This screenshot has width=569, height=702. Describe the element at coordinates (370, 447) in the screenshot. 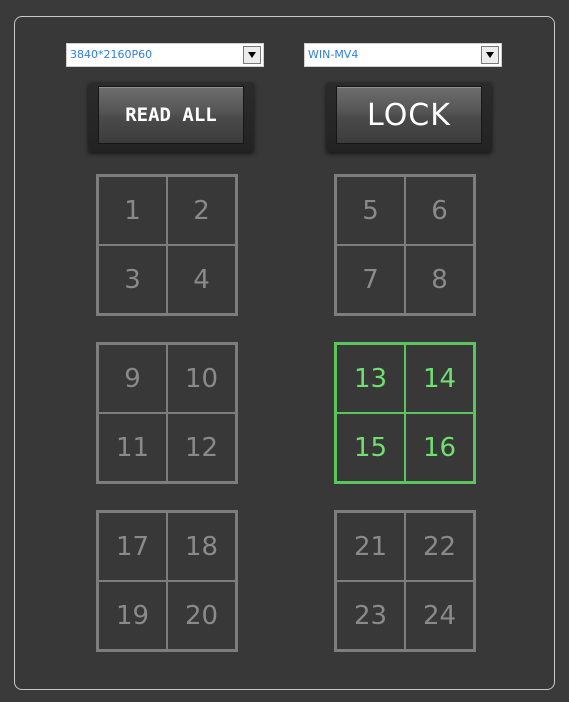

I see `window-cell: 15` at that location.